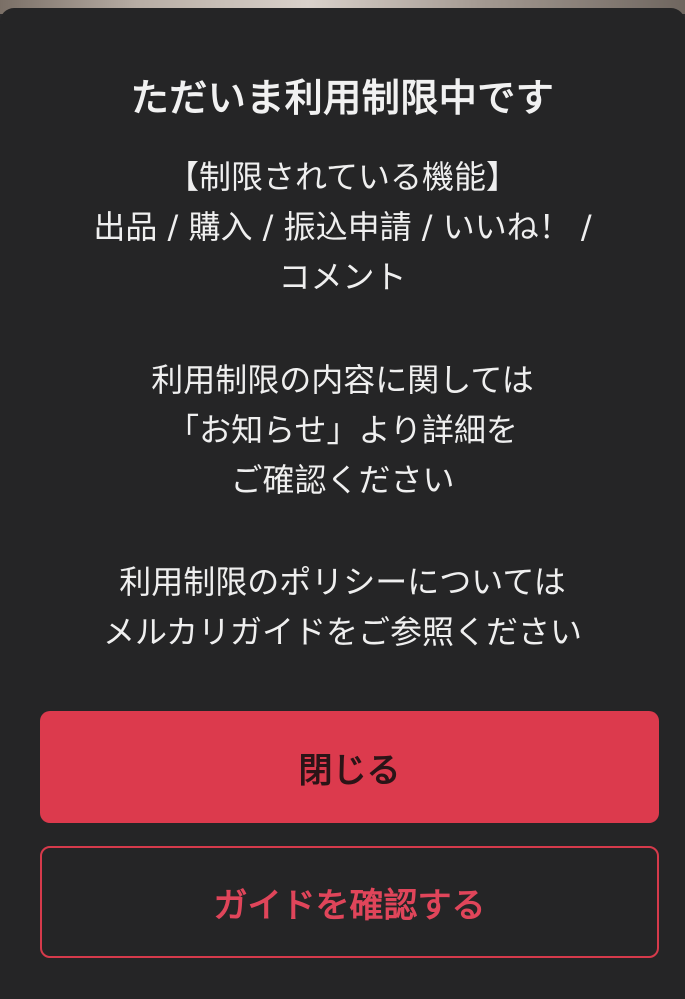  I want to click on policy-line-1: 利用制限のポリシーについては, so click(342, 582).